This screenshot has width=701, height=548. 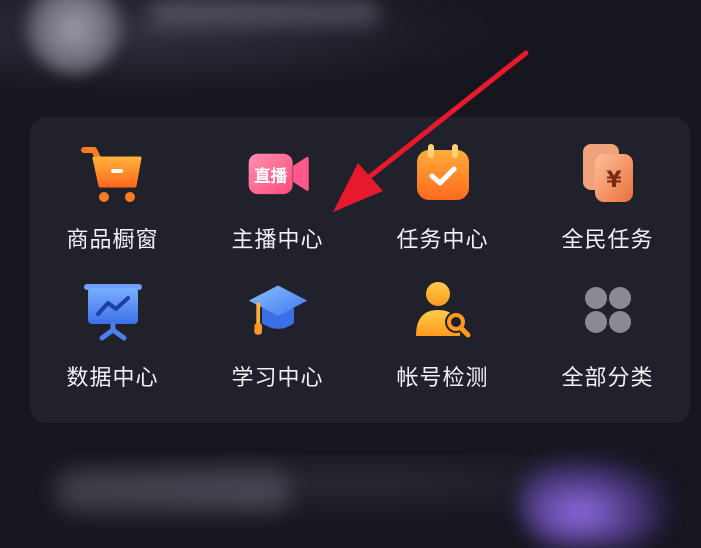 What do you see at coordinates (443, 173) in the screenshot?
I see `calendar-check-icon` at bounding box center [443, 173].